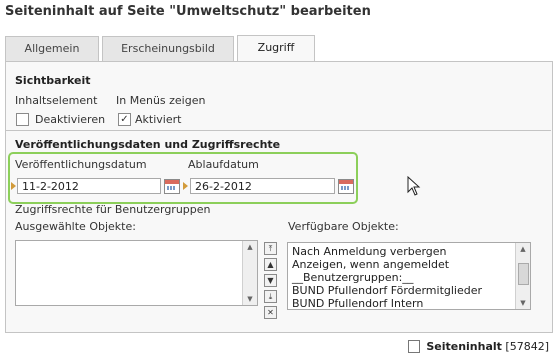  Describe the element at coordinates (158, 119) in the screenshot. I see `activated-label: Aktiviert` at that location.